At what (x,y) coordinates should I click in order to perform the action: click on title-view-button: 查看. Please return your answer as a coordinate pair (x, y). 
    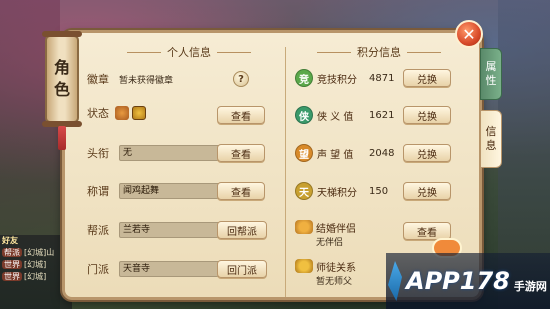
    Looking at the image, I should click on (241, 153).